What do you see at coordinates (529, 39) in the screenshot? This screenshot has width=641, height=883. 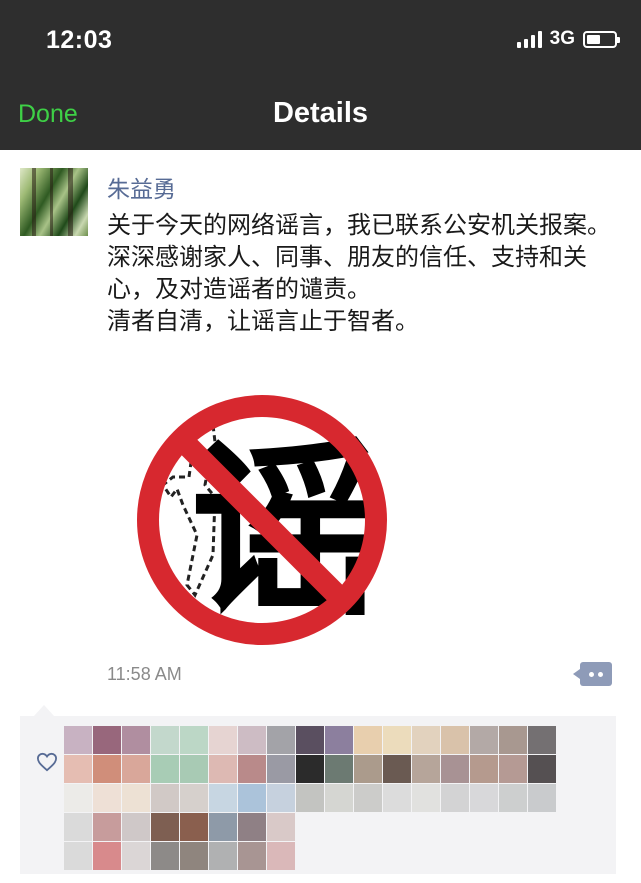 I see `signal-icon` at bounding box center [529, 39].